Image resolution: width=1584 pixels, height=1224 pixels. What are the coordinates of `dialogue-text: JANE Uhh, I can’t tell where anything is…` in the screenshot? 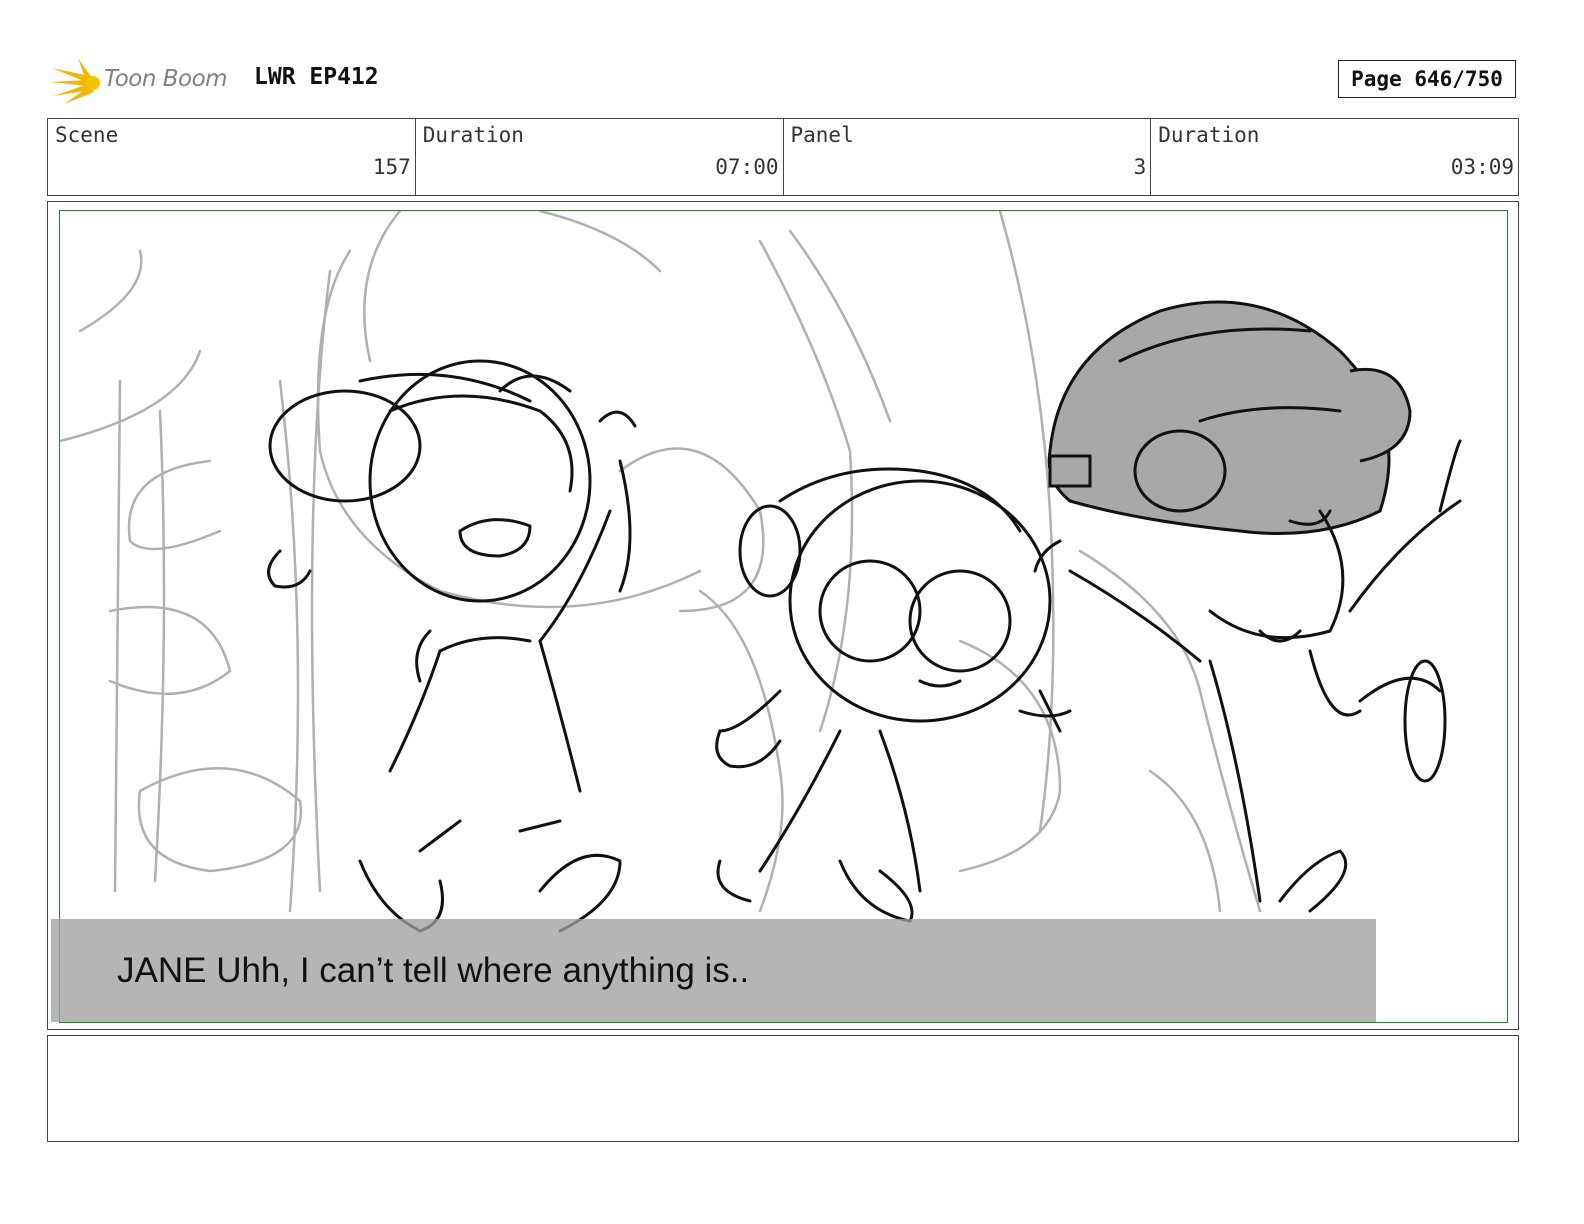 It's located at (433, 970).